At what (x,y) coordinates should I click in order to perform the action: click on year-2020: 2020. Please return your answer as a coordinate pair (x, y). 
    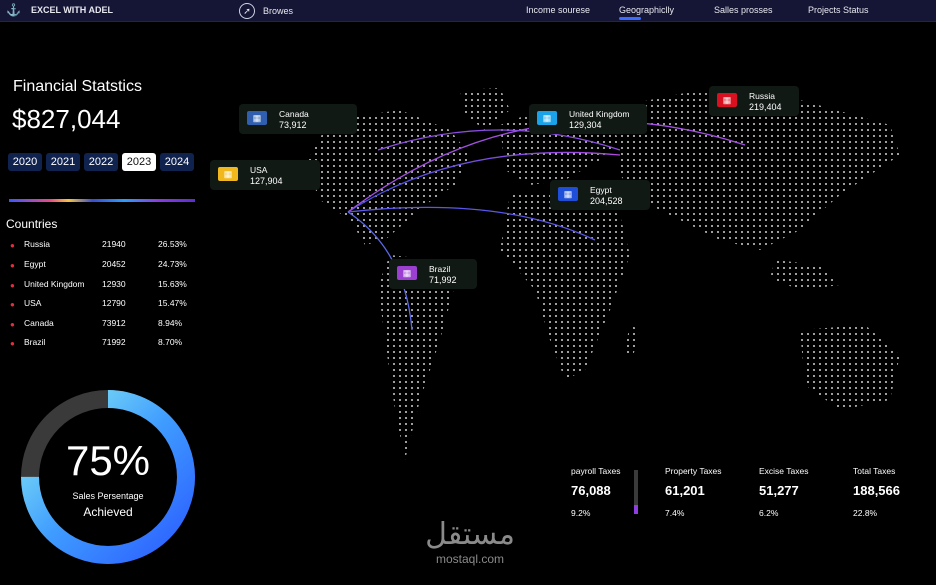
    Looking at the image, I should click on (25, 162).